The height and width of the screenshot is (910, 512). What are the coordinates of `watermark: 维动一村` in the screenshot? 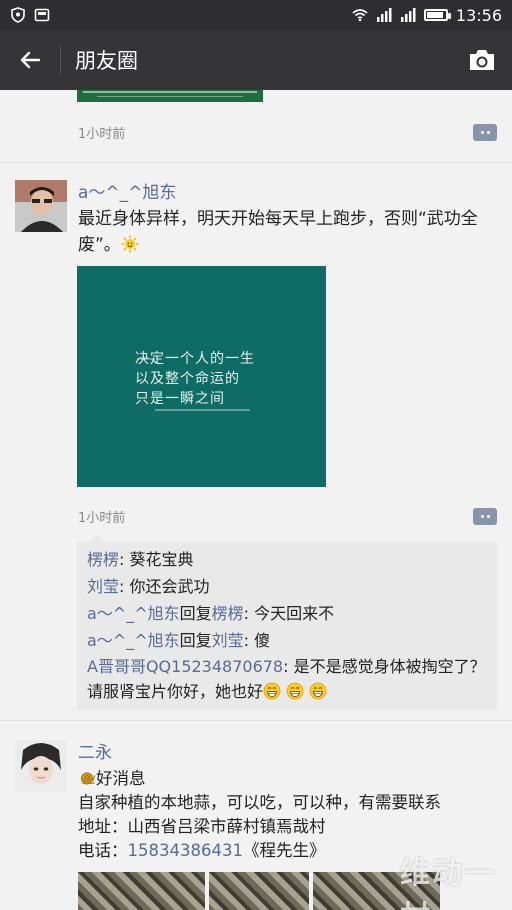 It's located at (448, 883).